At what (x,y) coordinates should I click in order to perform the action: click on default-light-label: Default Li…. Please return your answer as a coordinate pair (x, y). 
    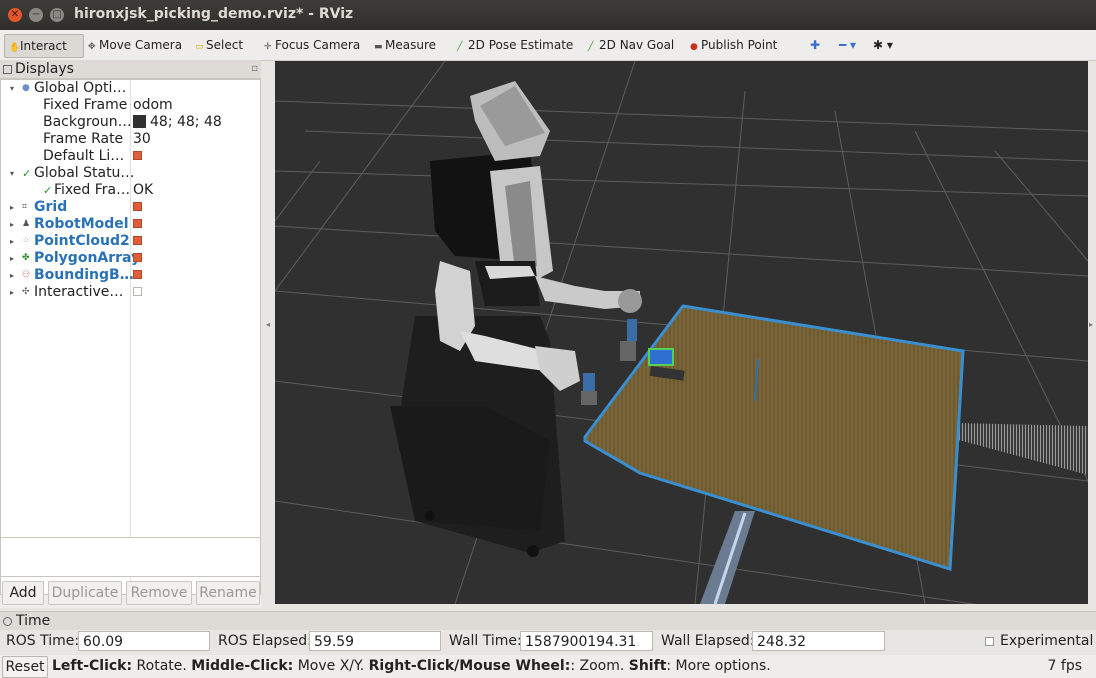
    Looking at the image, I should click on (84, 156).